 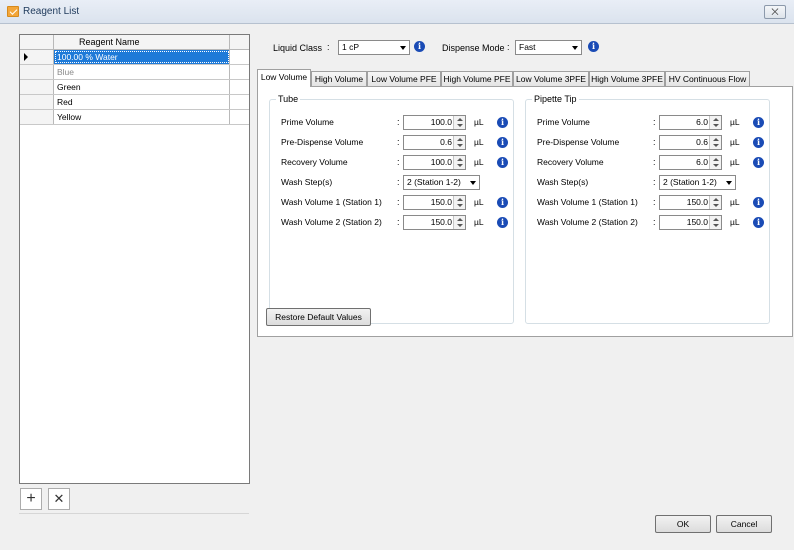 What do you see at coordinates (690, 202) in the screenshot?
I see `pipette-wash1-input: 150.0` at bounding box center [690, 202].